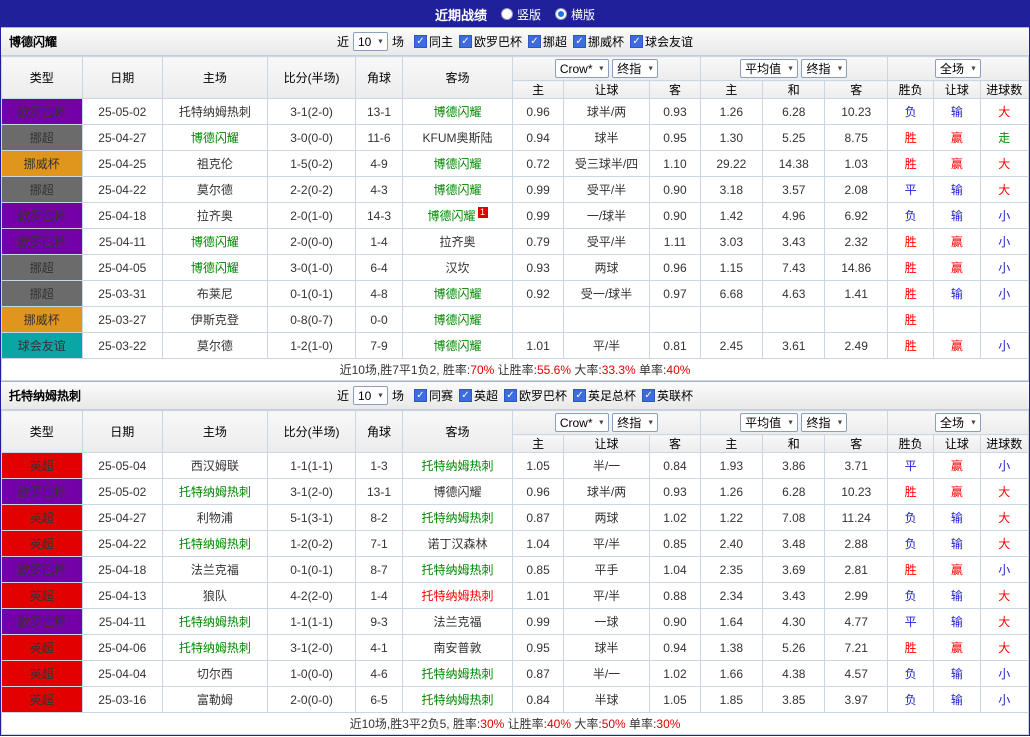  What do you see at coordinates (457, 241) in the screenshot?
I see `away-team: 拉齐奥` at bounding box center [457, 241].